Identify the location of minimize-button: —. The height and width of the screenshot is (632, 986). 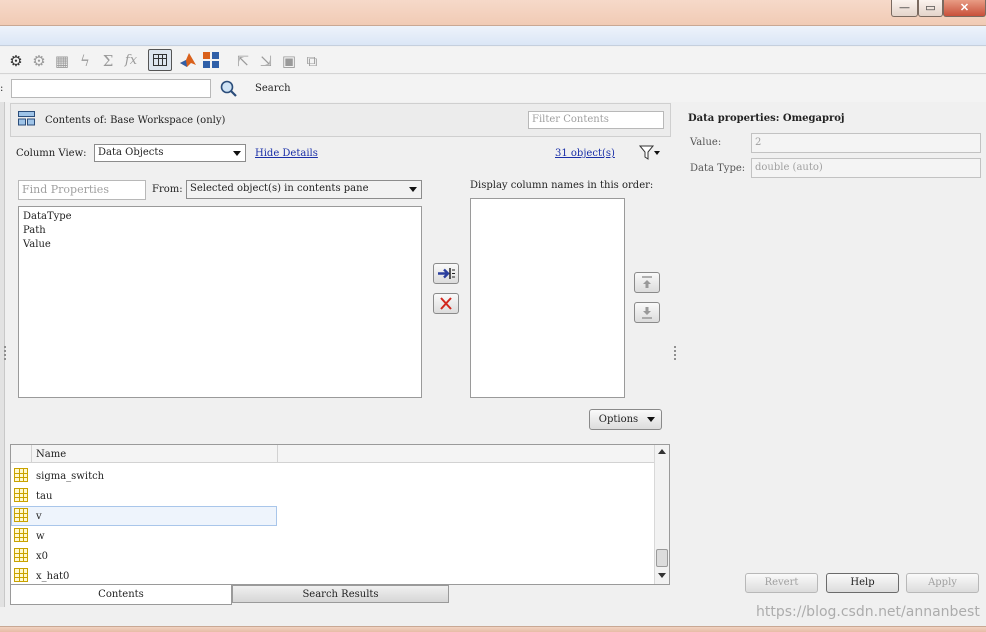
(904, 8).